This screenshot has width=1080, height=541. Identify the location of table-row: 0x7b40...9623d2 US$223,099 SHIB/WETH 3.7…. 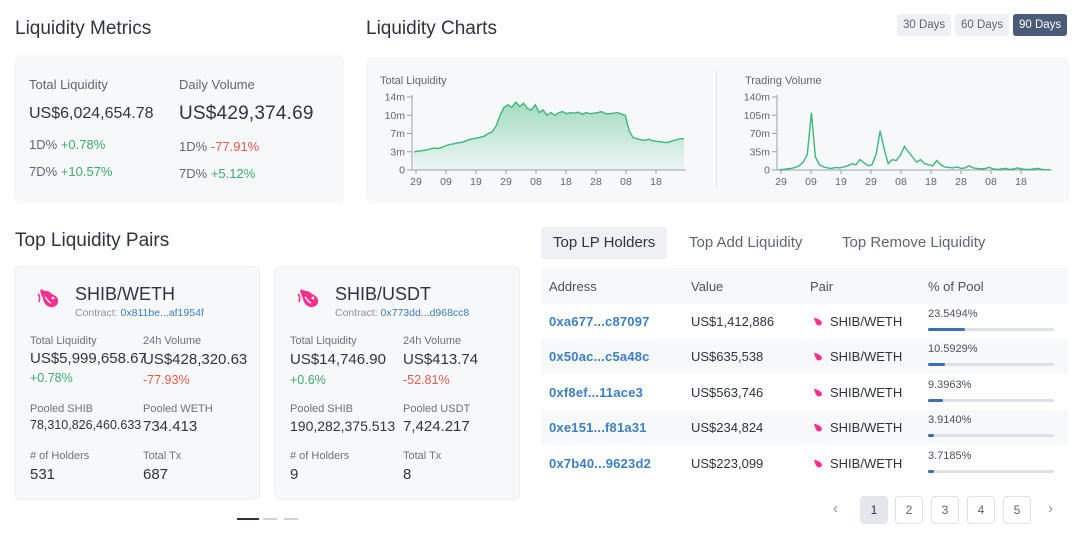
(804, 463).